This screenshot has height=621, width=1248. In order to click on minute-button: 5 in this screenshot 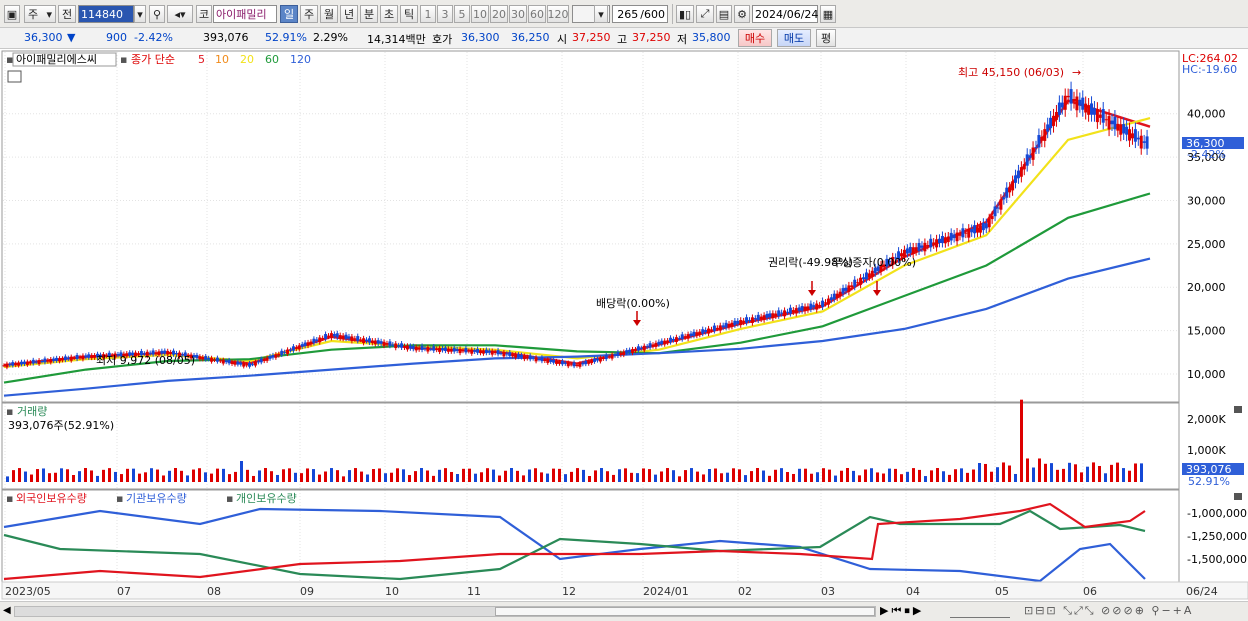, I will do `click(462, 14)`.